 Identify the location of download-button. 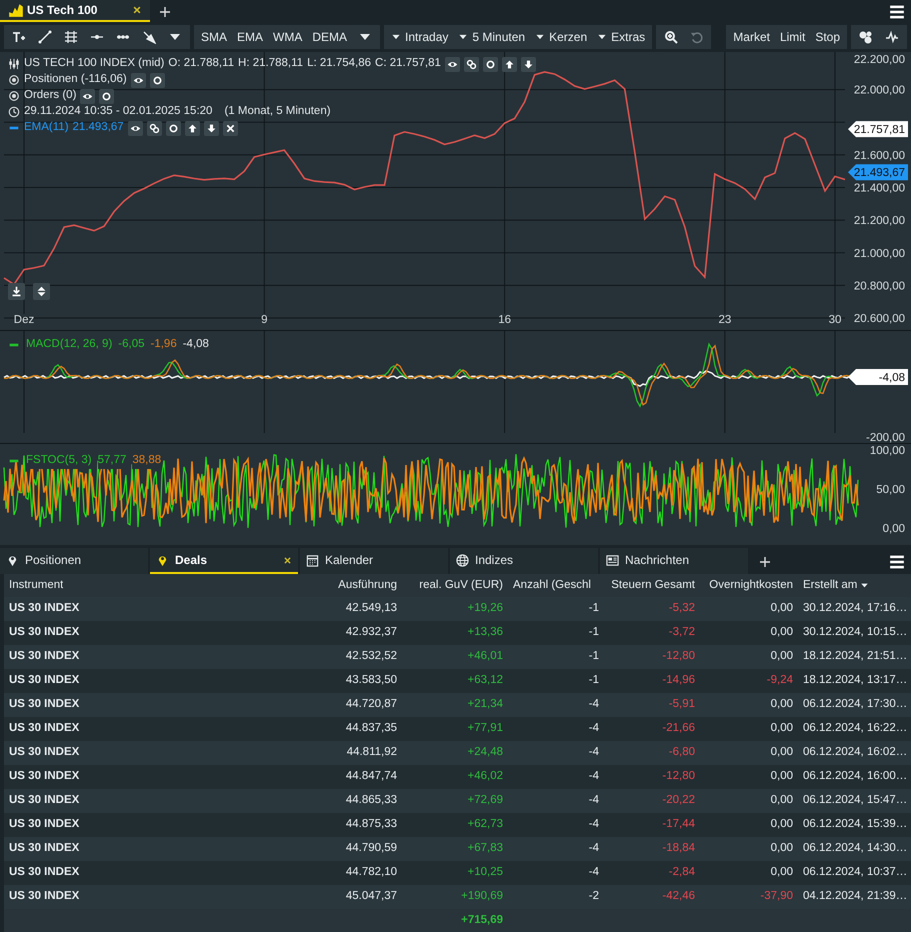
(16, 291).